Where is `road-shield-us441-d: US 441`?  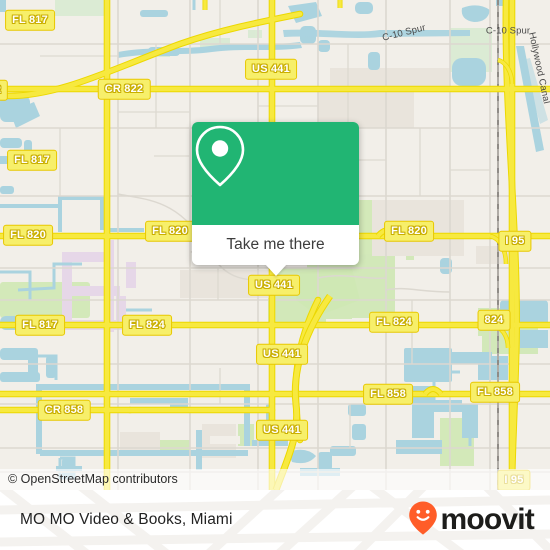 road-shield-us441-d: US 441 is located at coordinates (282, 430).